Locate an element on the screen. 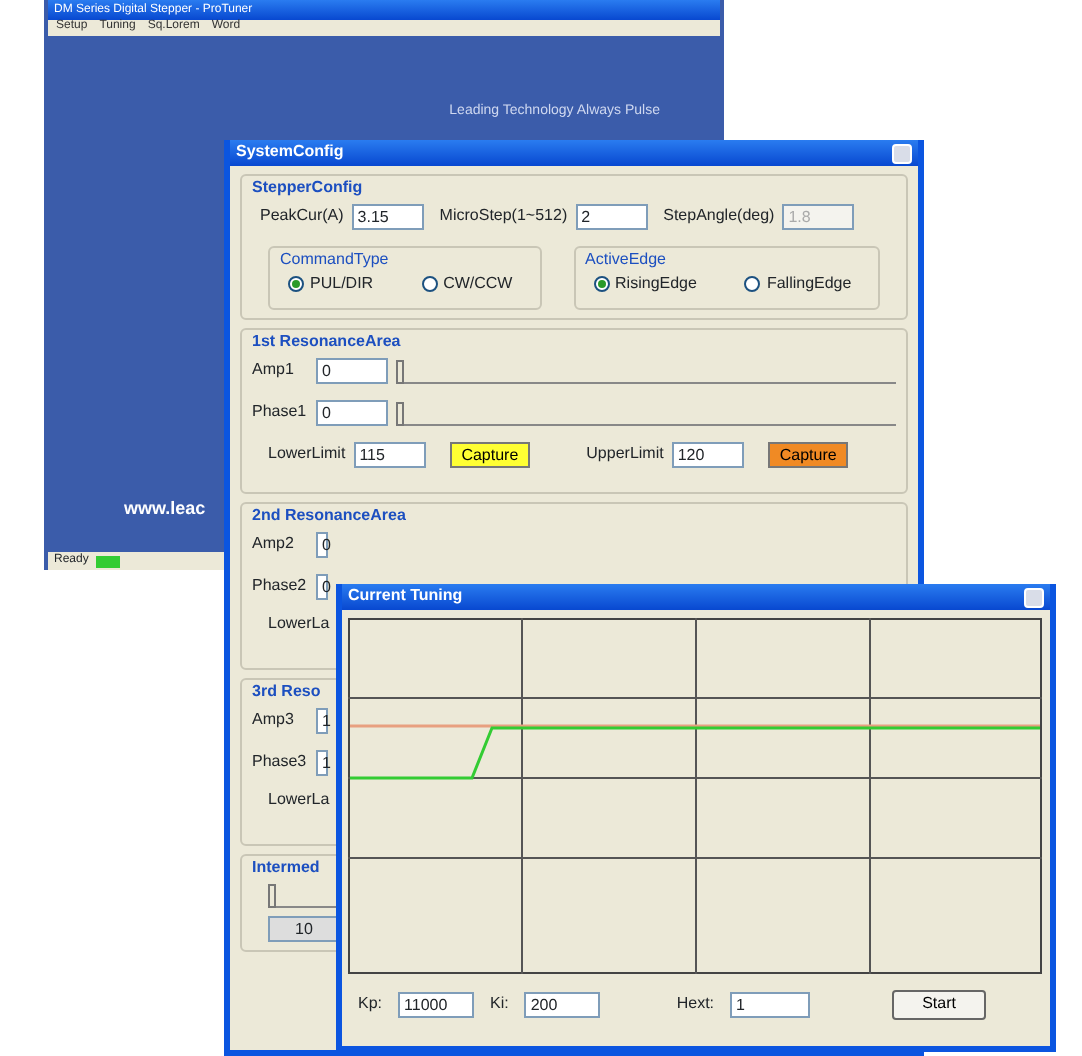 Image resolution: width=1082 pixels, height=1056 pixels. input-field: 115 is located at coordinates (389, 455).